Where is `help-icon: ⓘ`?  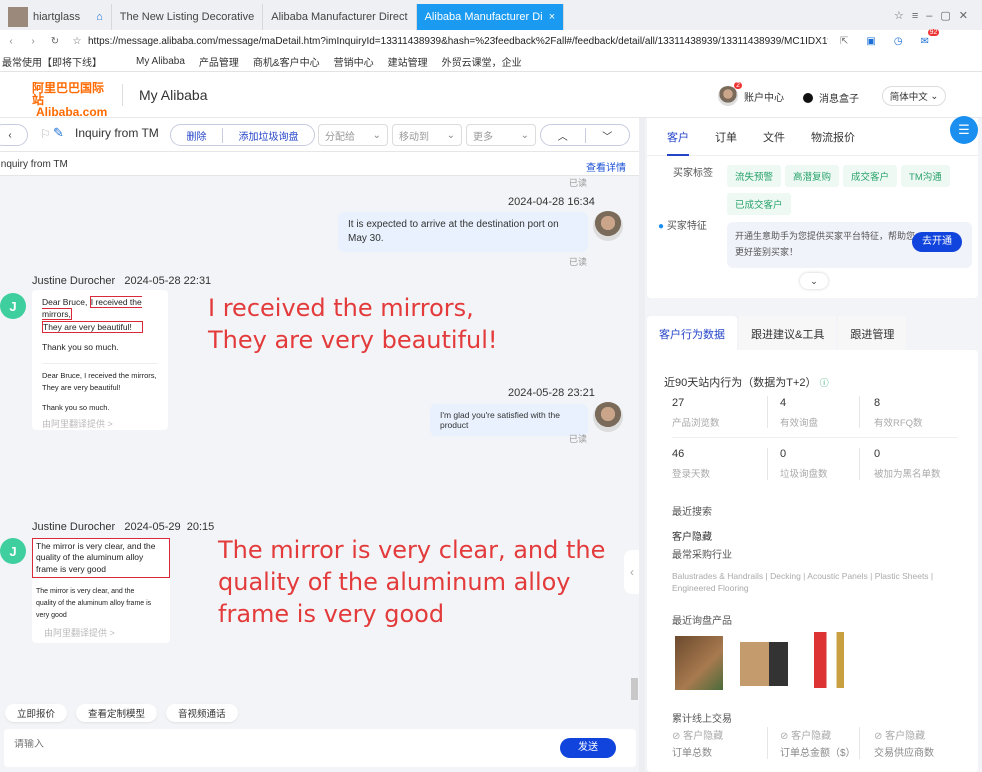 help-icon: ⓘ is located at coordinates (824, 383).